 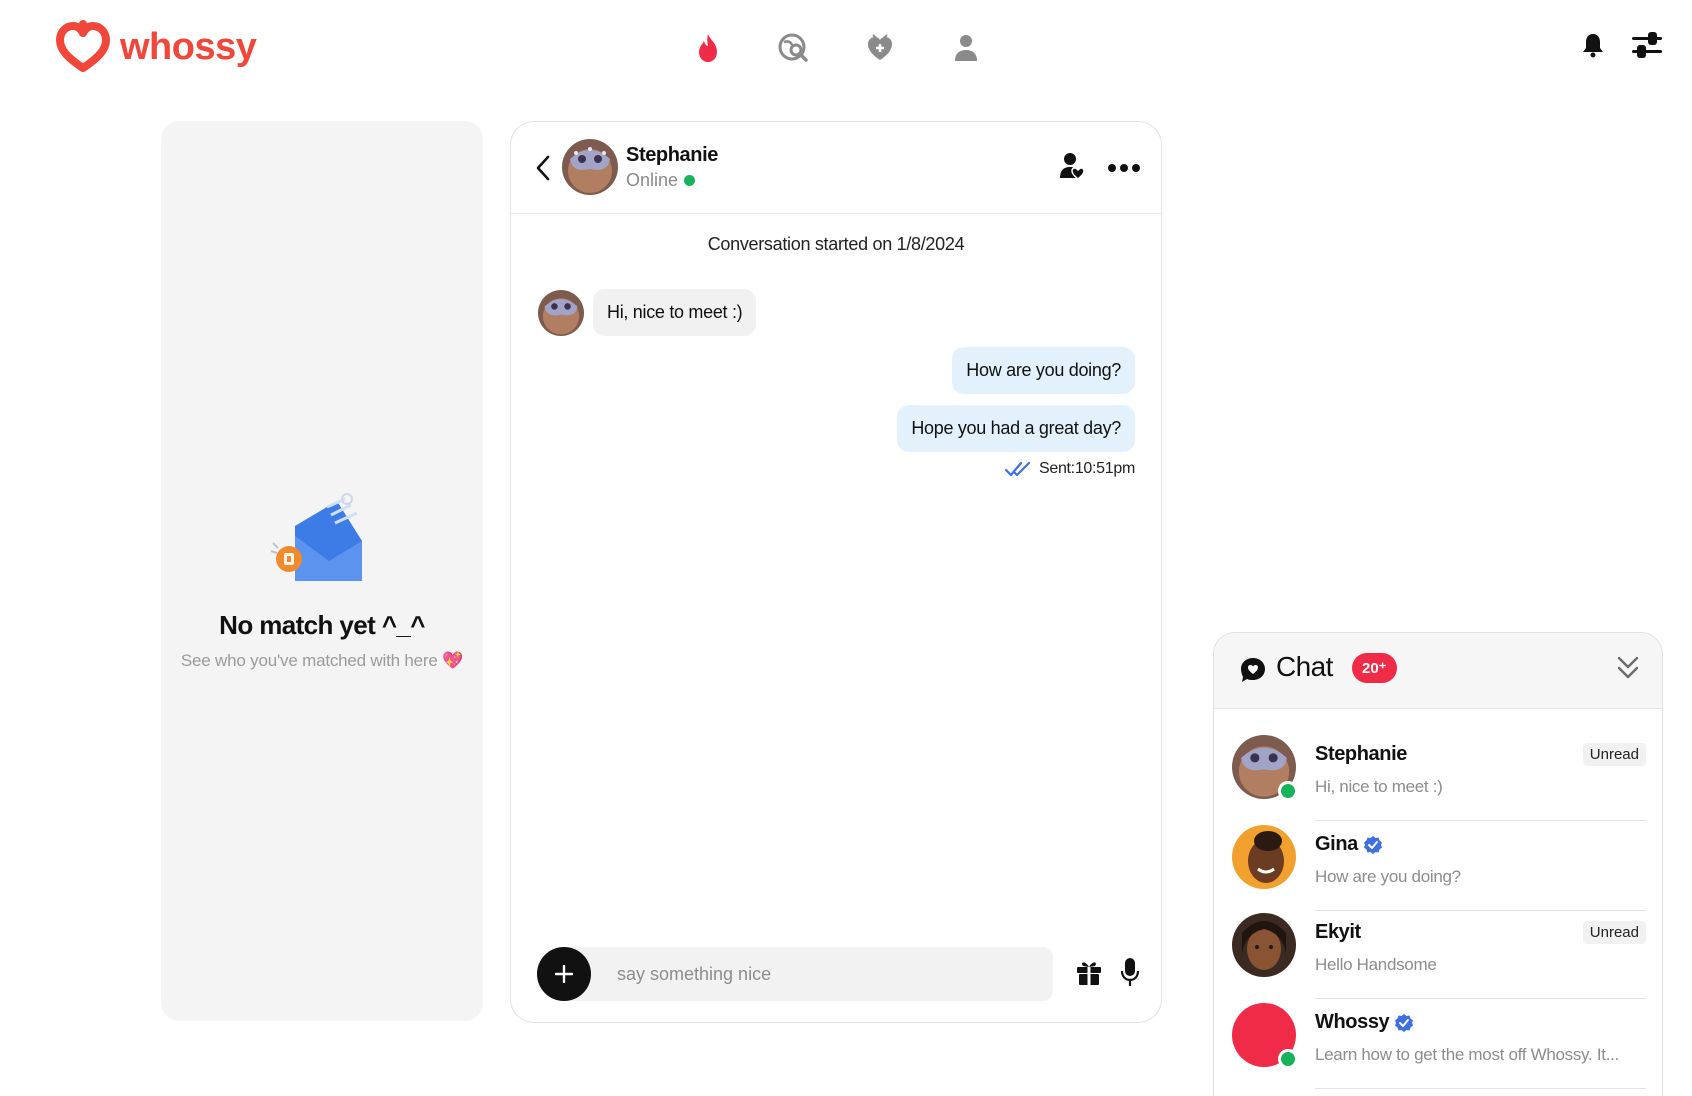 I want to click on app-logo: whossy, so click(x=156, y=47).